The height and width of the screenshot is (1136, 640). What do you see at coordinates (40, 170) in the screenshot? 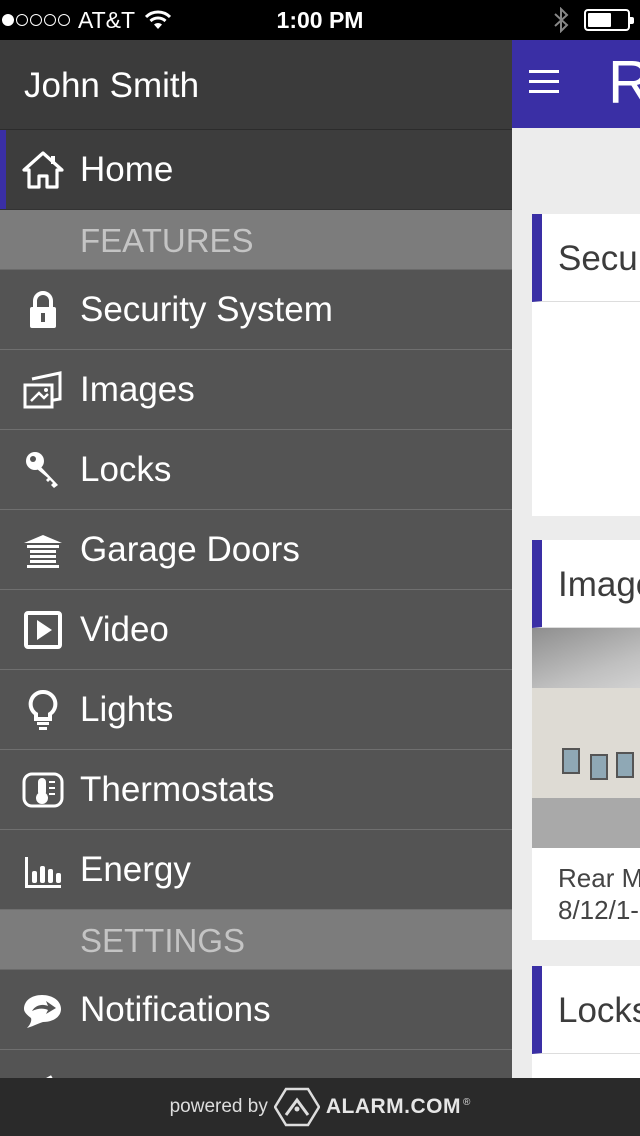
I see `home-icon` at bounding box center [40, 170].